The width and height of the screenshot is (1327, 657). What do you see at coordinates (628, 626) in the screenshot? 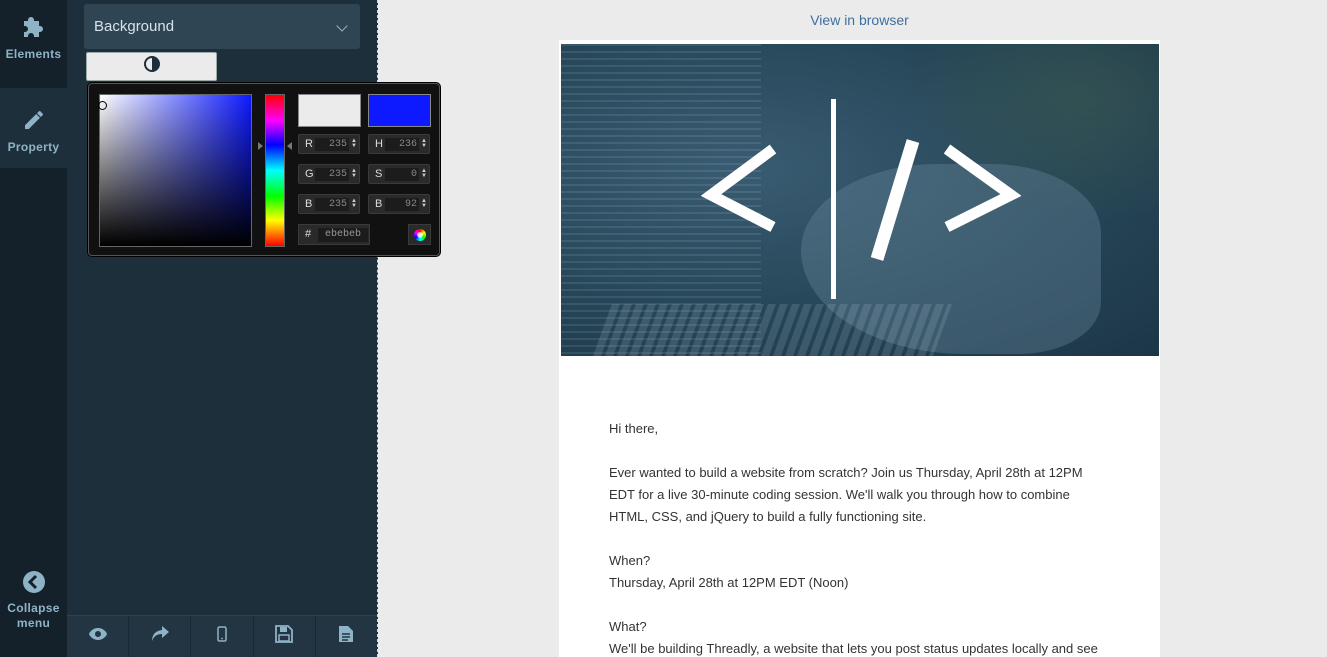
I see `what-heading: What?` at bounding box center [628, 626].